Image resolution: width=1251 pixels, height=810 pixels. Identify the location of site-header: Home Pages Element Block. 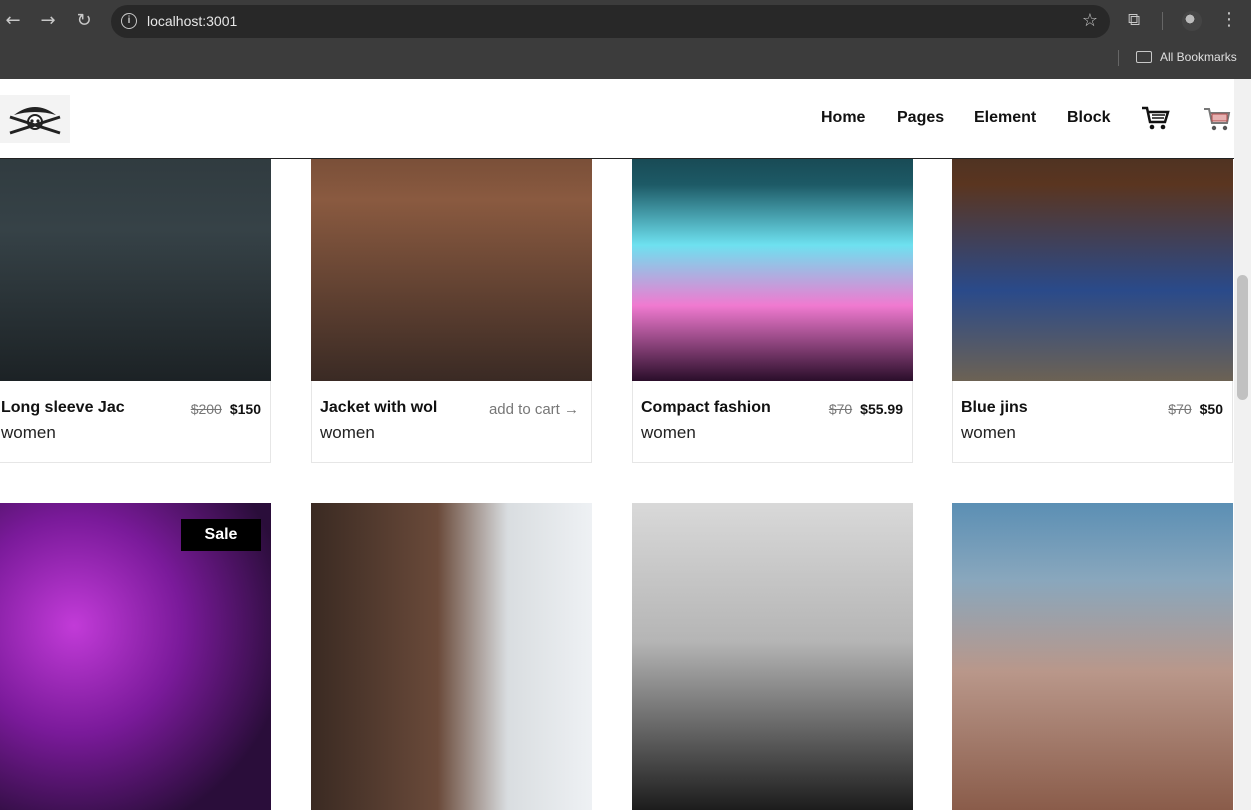
(617, 119).